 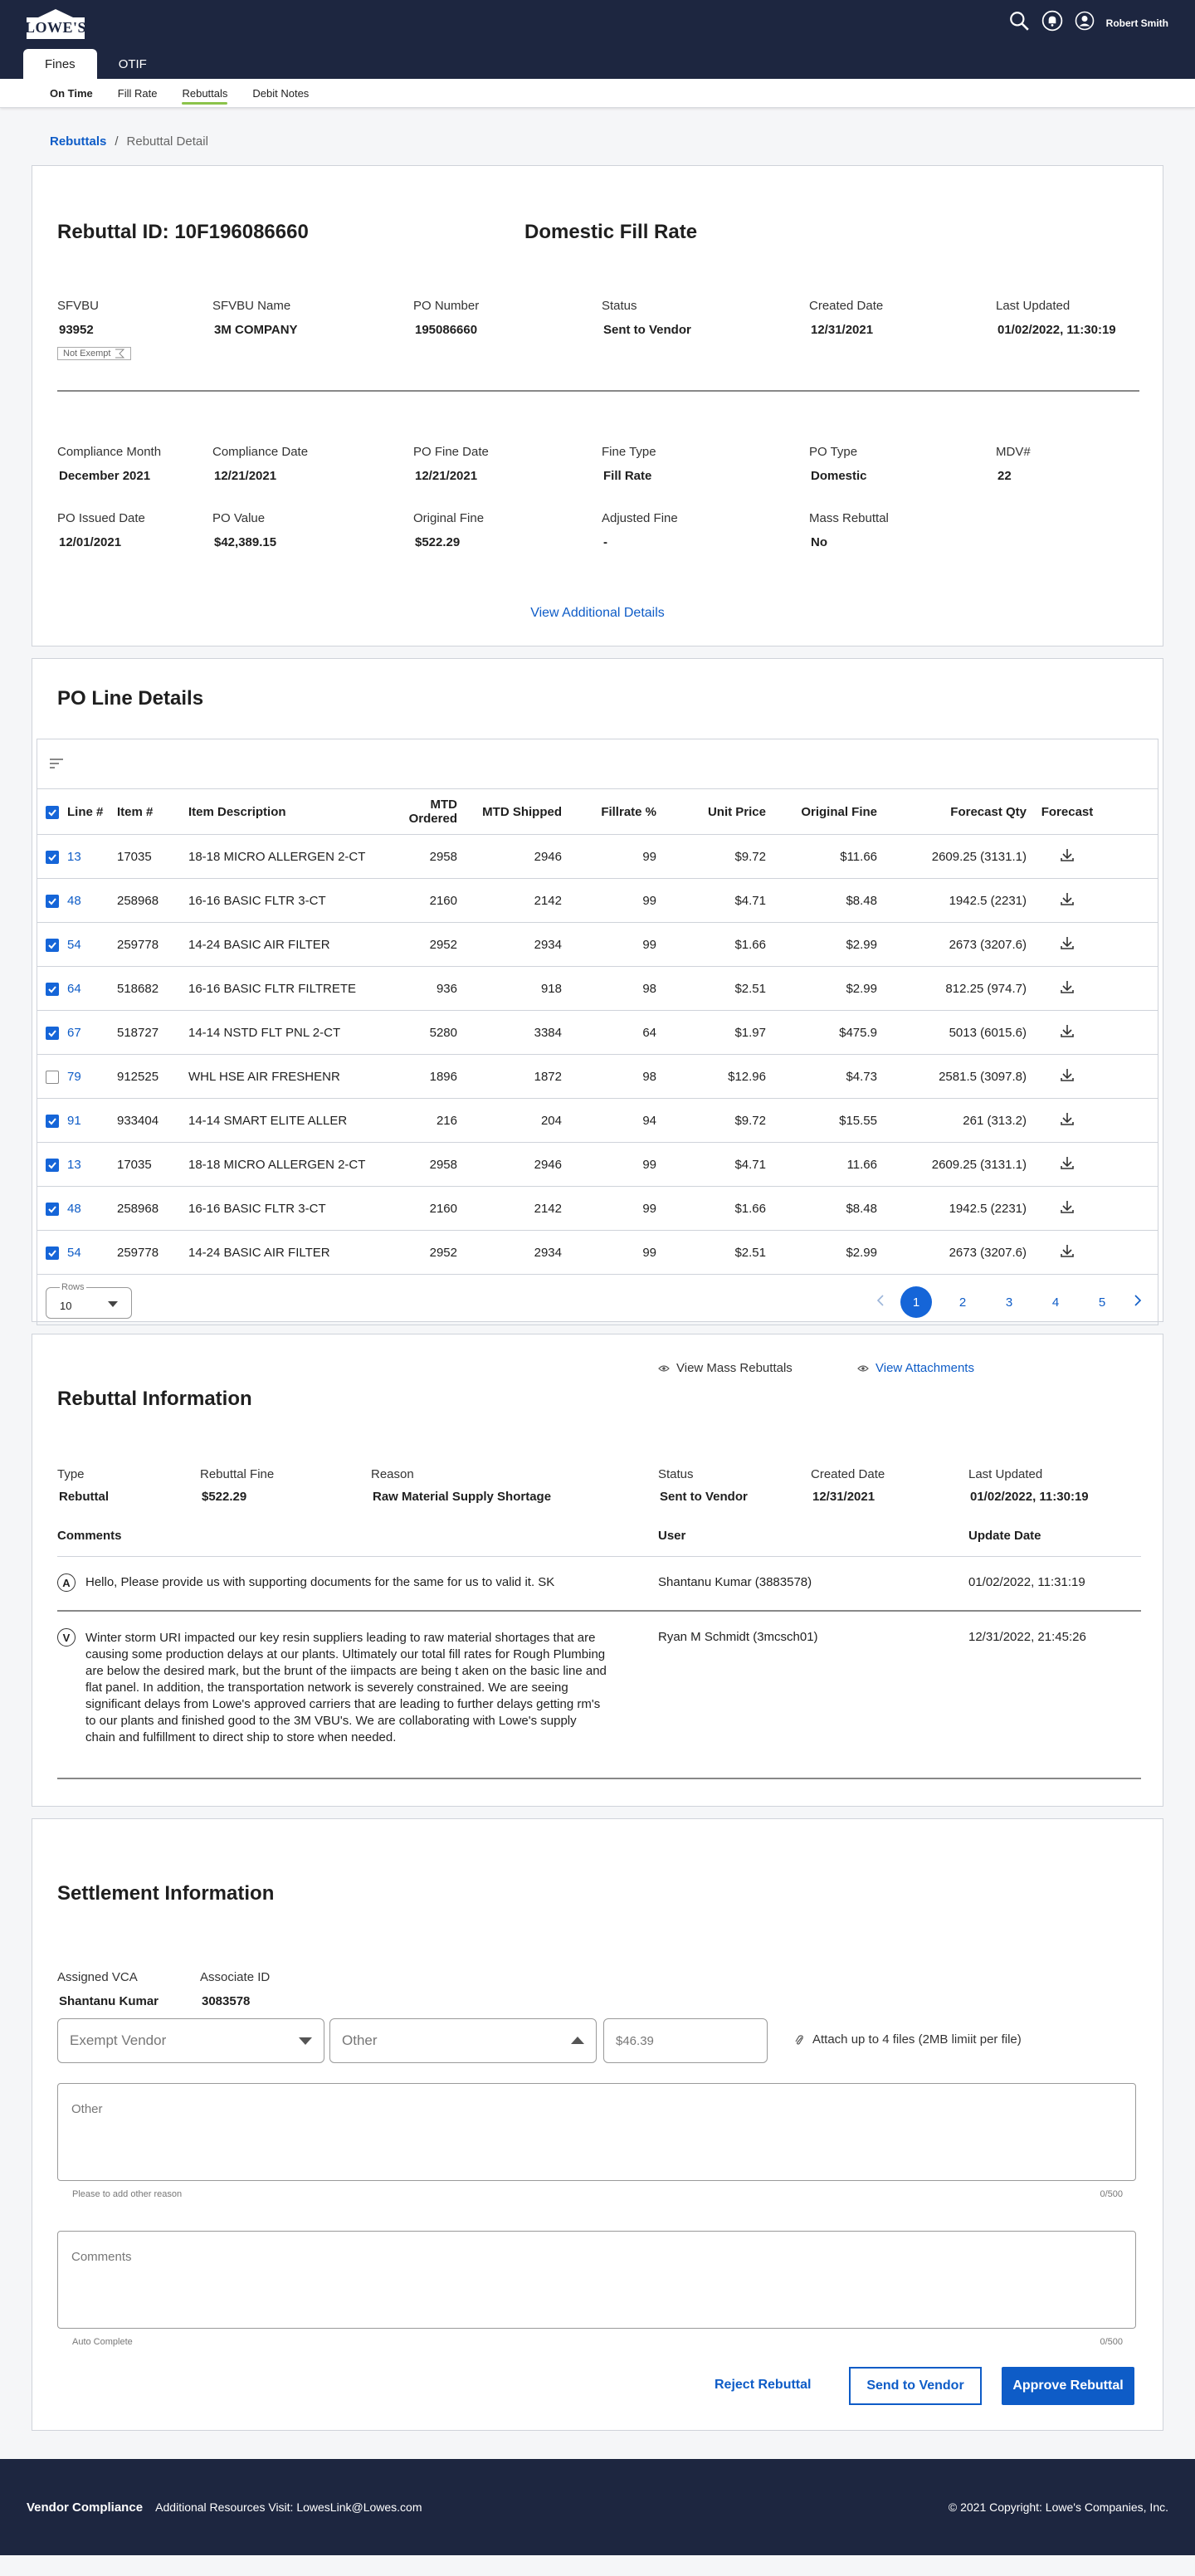 I want to click on comments-col-label: Comments, so click(x=89, y=1536).